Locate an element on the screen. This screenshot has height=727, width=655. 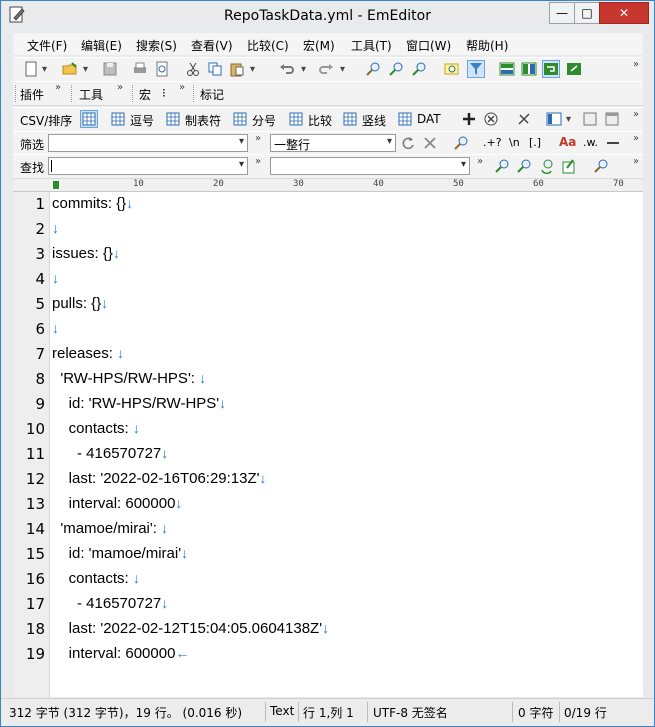
plugins-toolbar-label: 插件 is located at coordinates (32, 94).